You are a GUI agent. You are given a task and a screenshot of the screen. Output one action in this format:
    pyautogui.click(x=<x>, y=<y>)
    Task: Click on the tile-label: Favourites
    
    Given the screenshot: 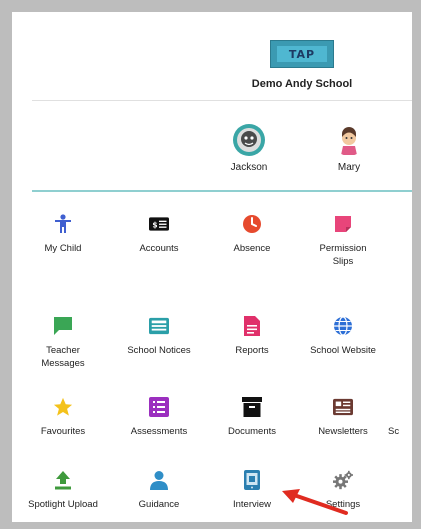 What is the action you would take?
    pyautogui.click(x=63, y=431)
    